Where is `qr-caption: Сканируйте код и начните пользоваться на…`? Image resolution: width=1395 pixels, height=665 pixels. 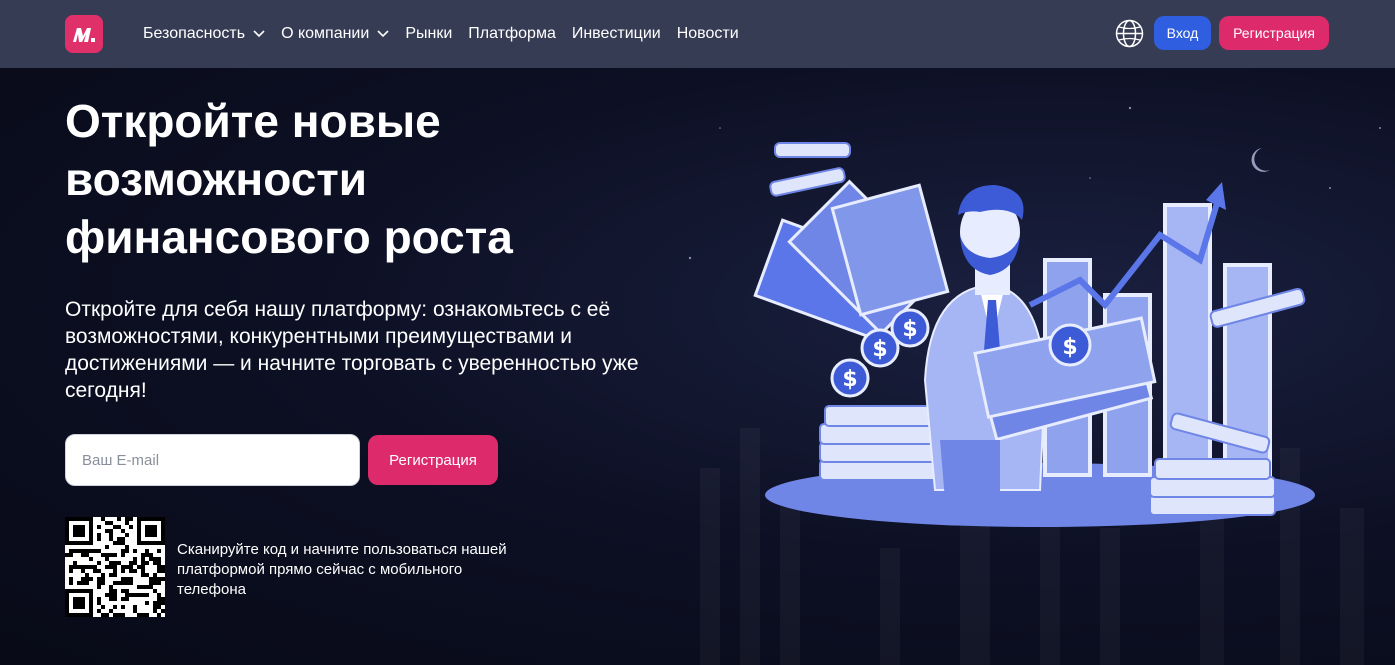
qr-caption: Сканируйте код и начните пользоваться на… is located at coordinates (342, 569).